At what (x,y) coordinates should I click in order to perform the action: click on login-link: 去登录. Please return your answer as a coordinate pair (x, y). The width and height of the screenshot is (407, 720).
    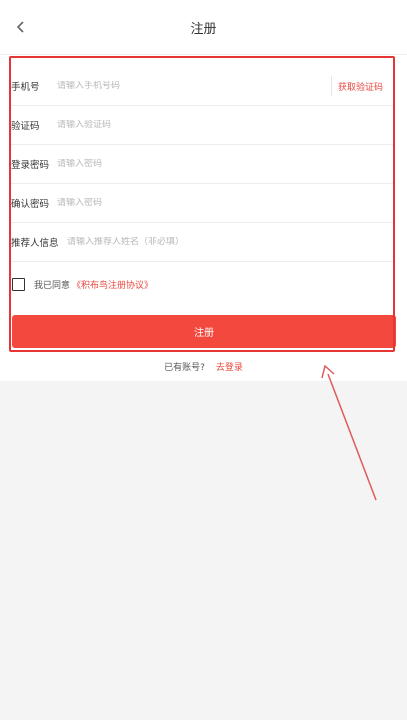
    Looking at the image, I should click on (229, 368).